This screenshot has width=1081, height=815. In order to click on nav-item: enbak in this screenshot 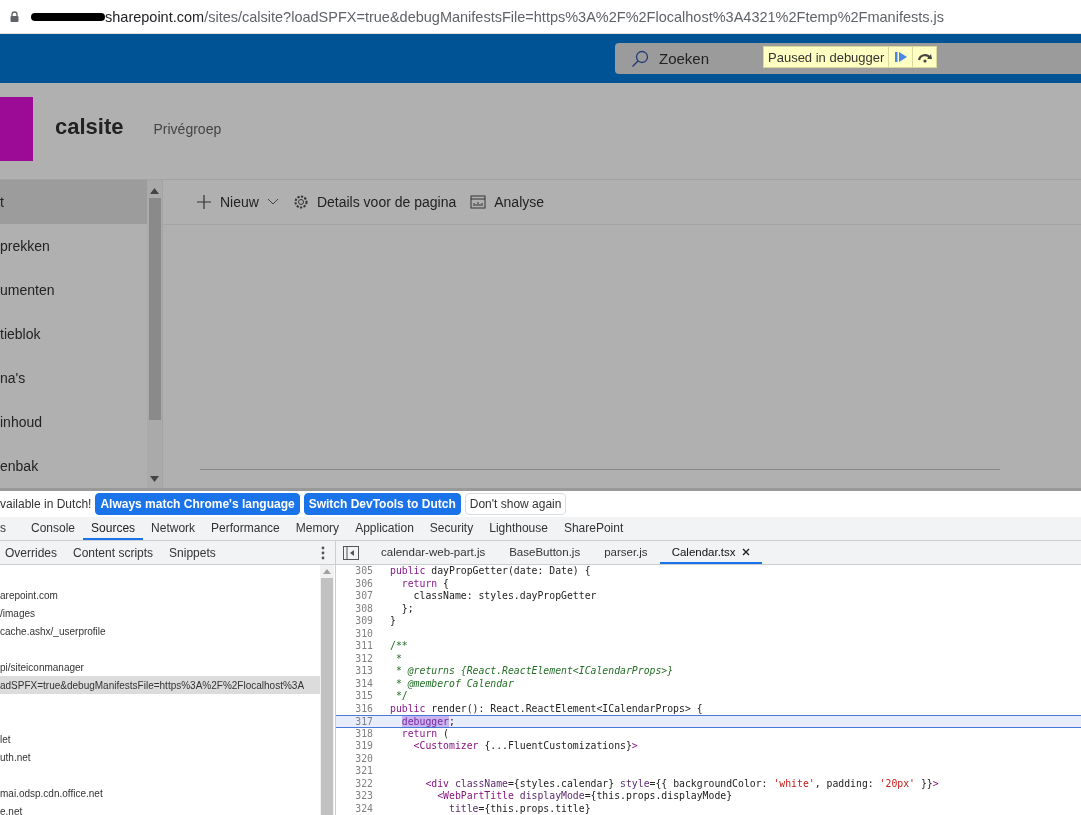, I will do `click(74, 466)`.